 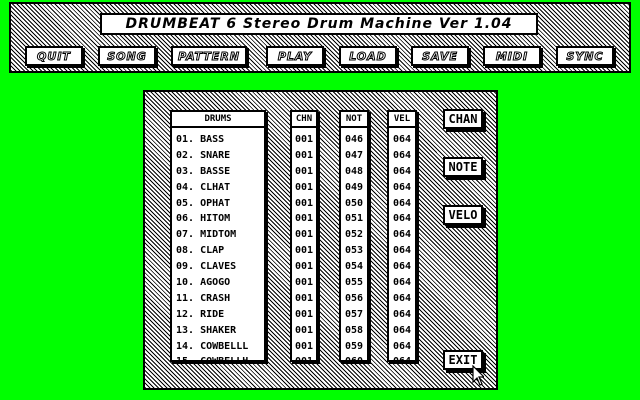 I want to click on drum-list-item: 12. RIDE, so click(x=218, y=315).